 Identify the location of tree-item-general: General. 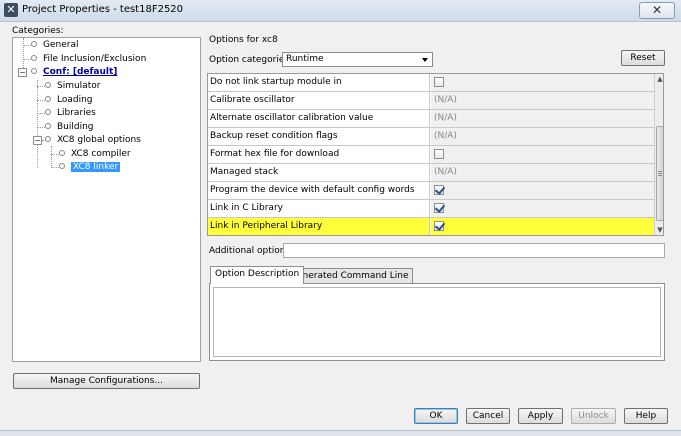
(54, 45).